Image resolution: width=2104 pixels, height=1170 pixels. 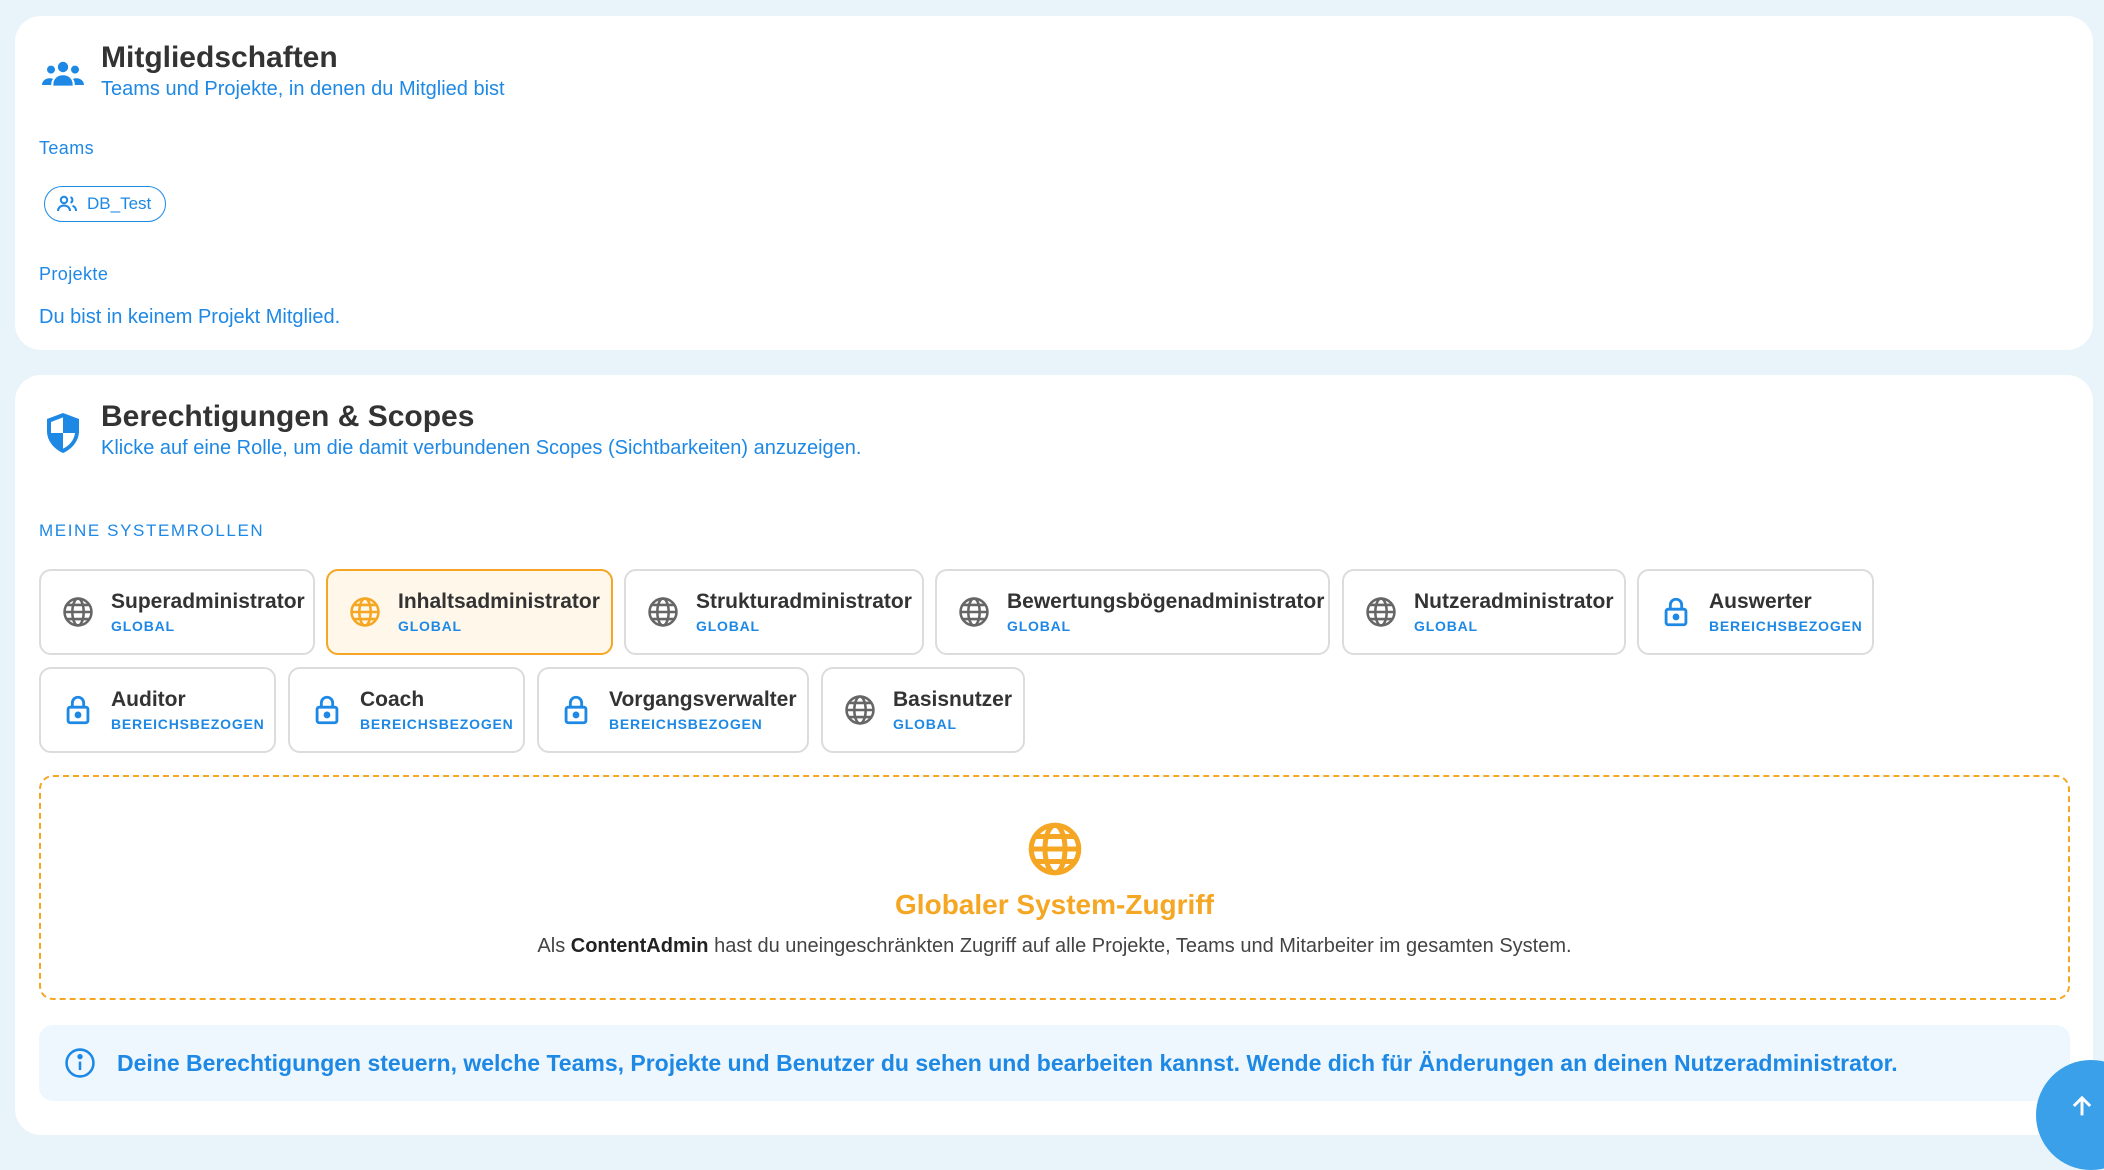 What do you see at coordinates (1760, 602) in the screenshot?
I see `role-name: Auswerter` at bounding box center [1760, 602].